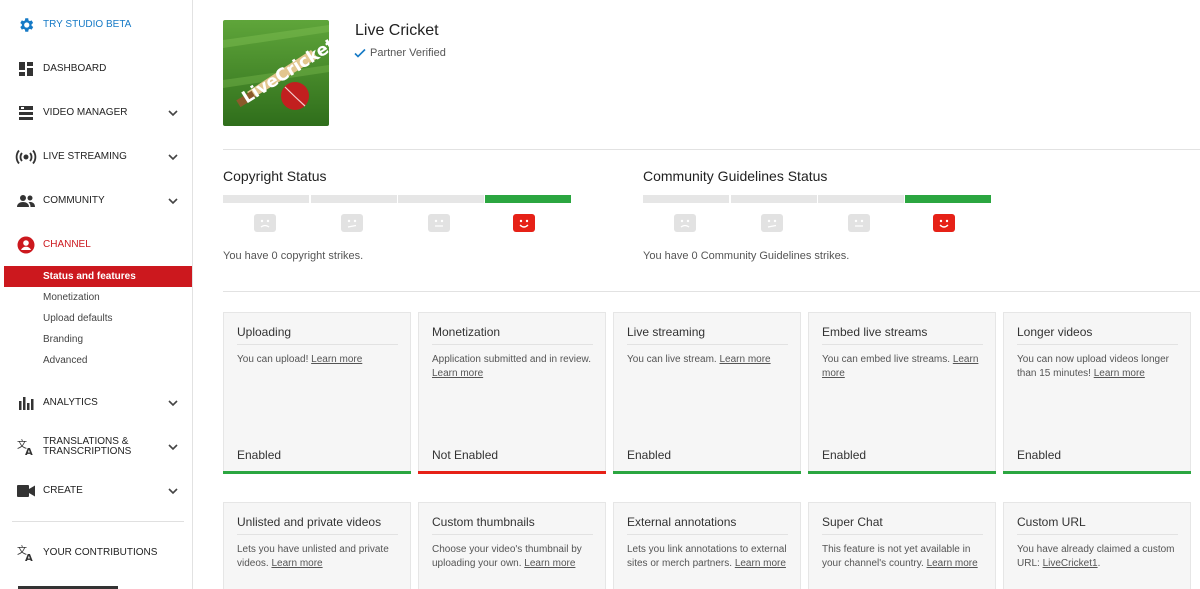  I want to click on sidebar-item-community: COMMUNITY, so click(96, 201).